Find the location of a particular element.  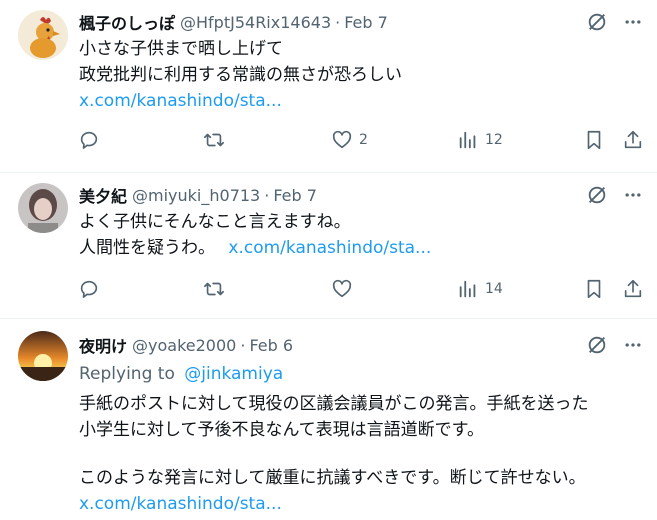

tweet-header: 楓子のしっぽ @HfptJ54Rix14643 · Feb 7 is located at coordinates (233, 22).